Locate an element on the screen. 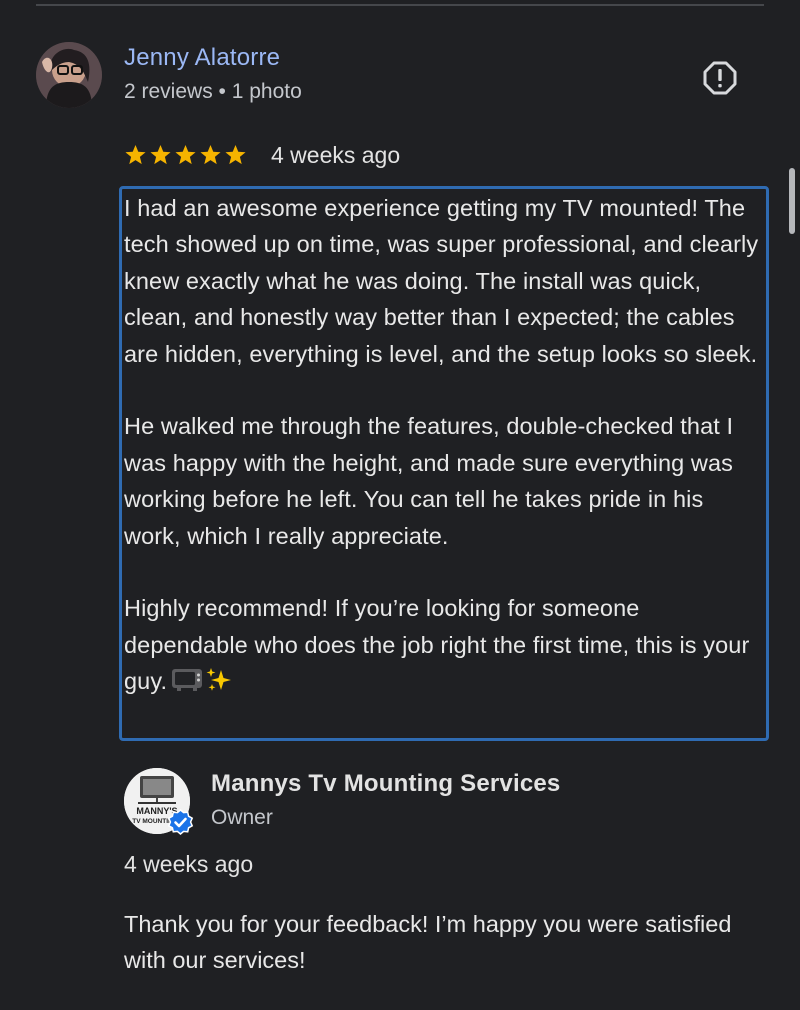 The width and height of the screenshot is (800, 1010). reviewer-meta: 2 reviews • 1 photo is located at coordinates (213, 91).